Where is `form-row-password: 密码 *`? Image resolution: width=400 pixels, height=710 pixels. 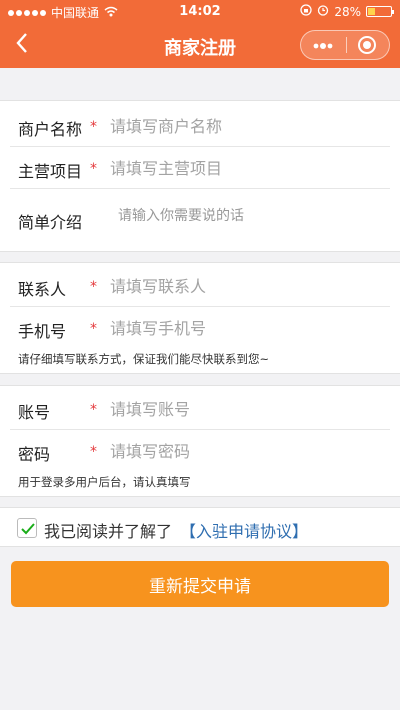
form-row-password: 密码 * is located at coordinates (200, 451).